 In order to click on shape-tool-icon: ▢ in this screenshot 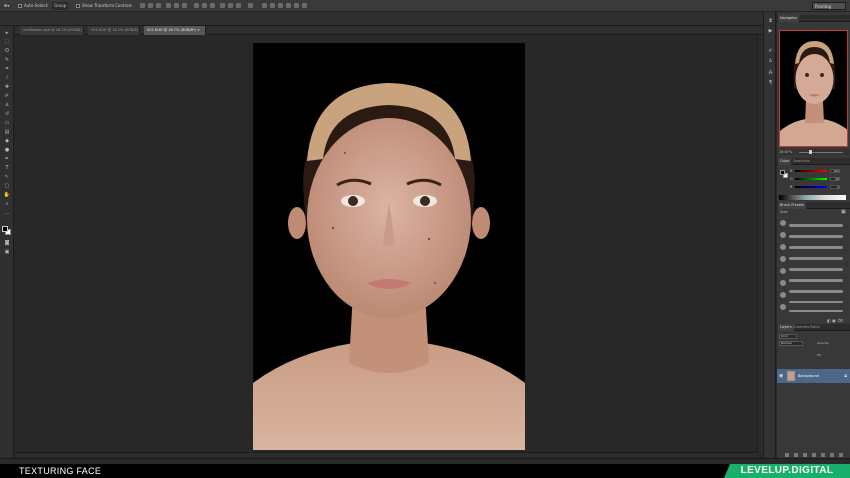, I will do `click(7, 186)`.